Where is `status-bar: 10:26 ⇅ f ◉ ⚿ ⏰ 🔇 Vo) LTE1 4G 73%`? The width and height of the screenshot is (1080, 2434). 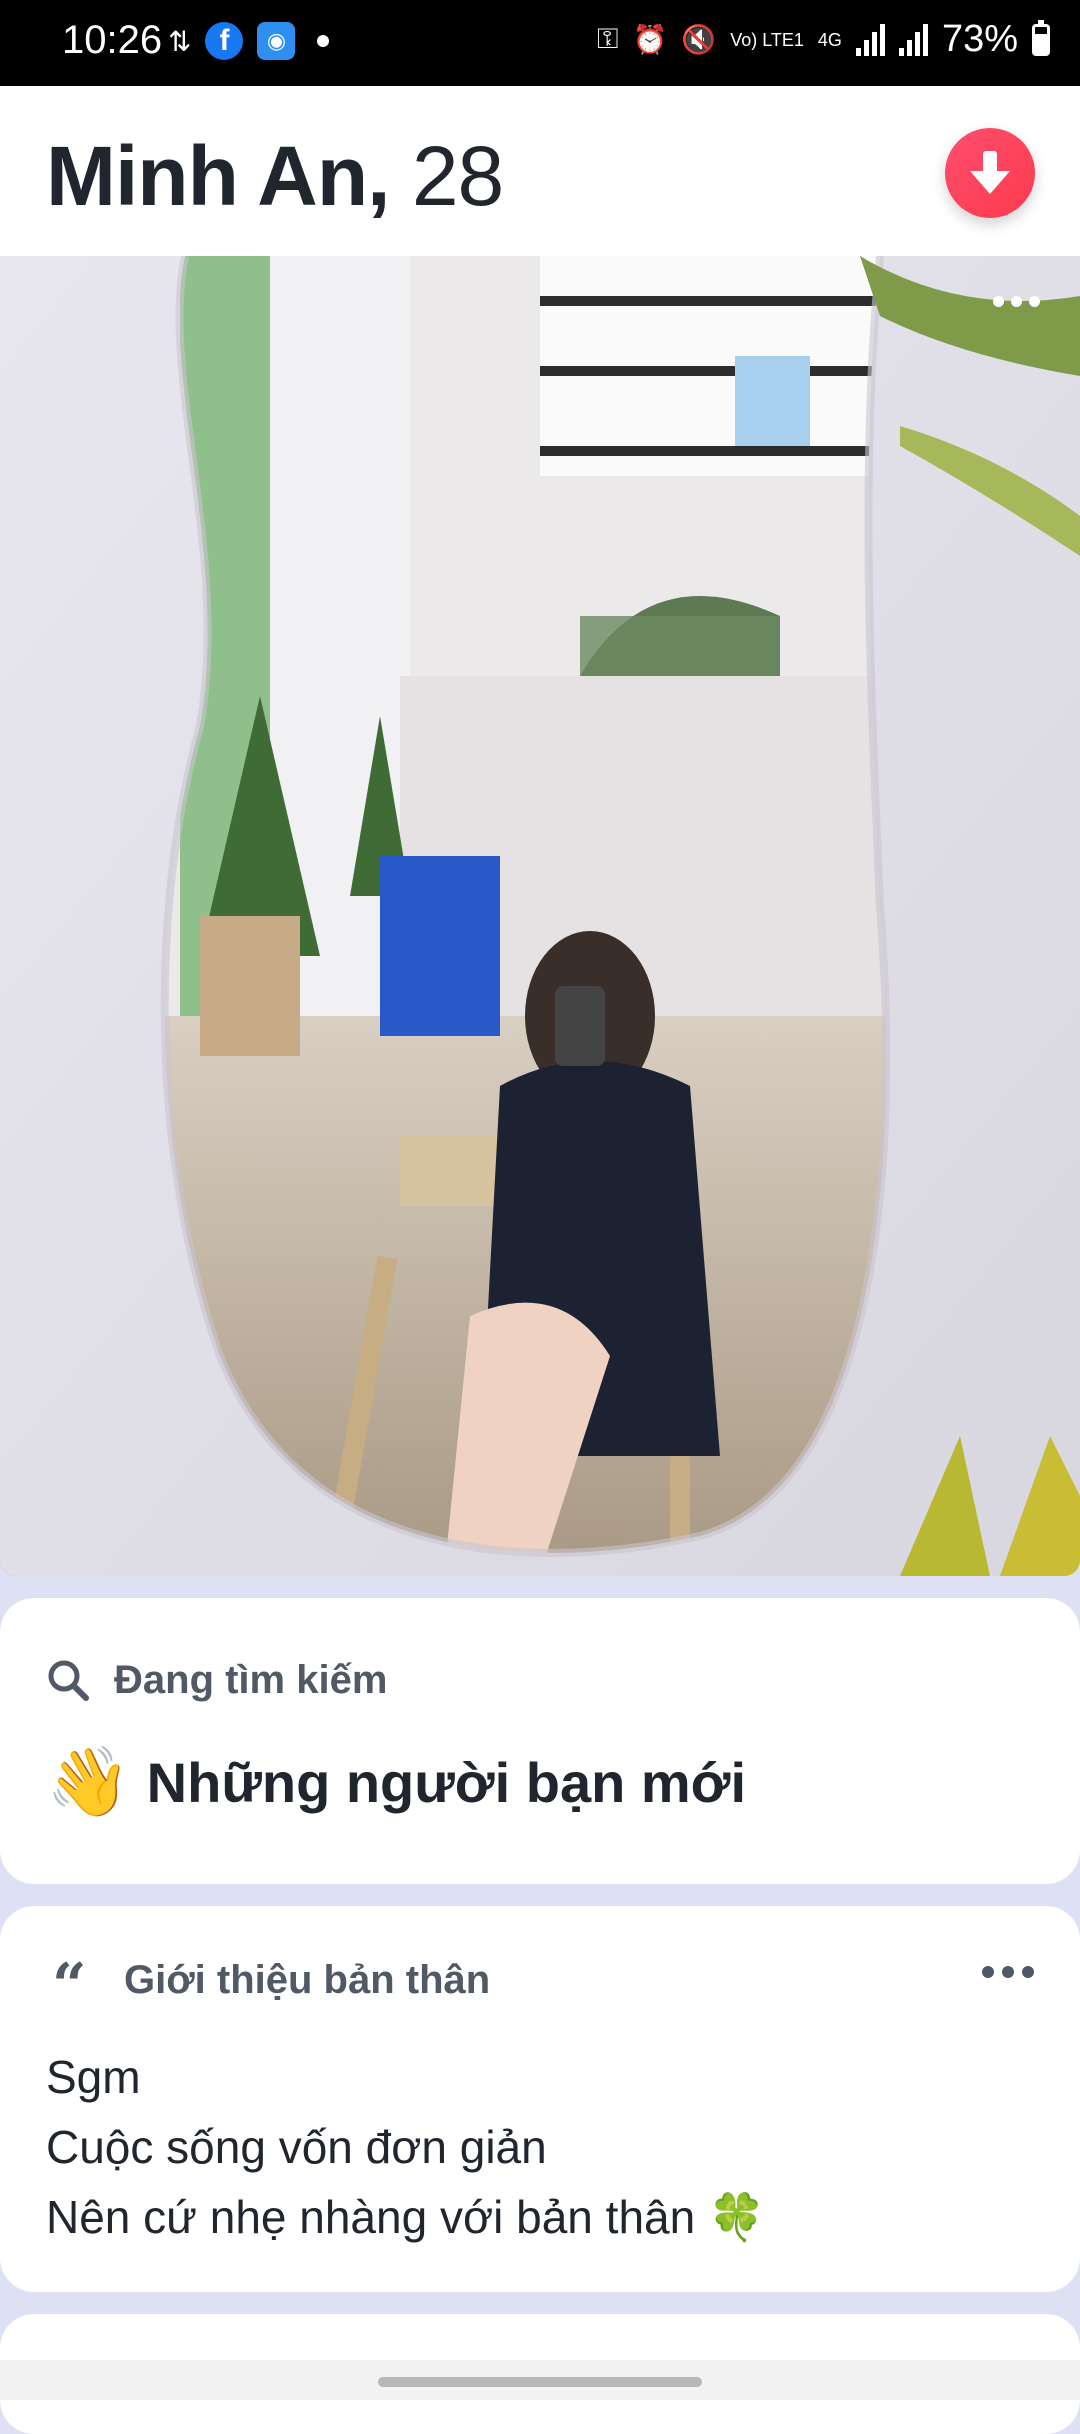
status-bar: 10:26 ⇅ f ◉ ⚿ ⏰ 🔇 Vo) LTE1 4G 73% is located at coordinates (540, 43).